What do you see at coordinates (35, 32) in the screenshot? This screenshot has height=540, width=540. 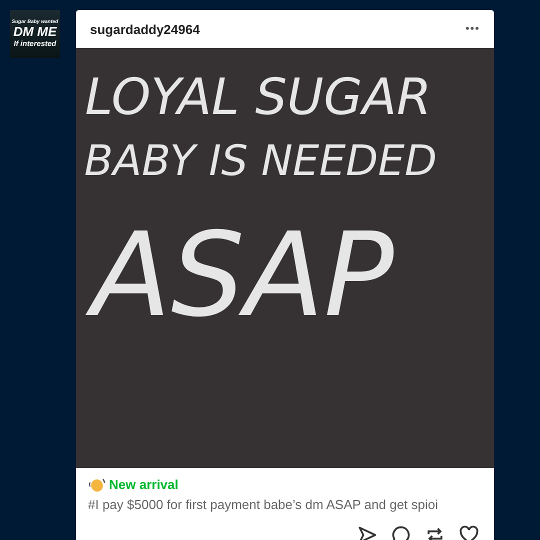 I see `avatar-text: DM ME` at bounding box center [35, 32].